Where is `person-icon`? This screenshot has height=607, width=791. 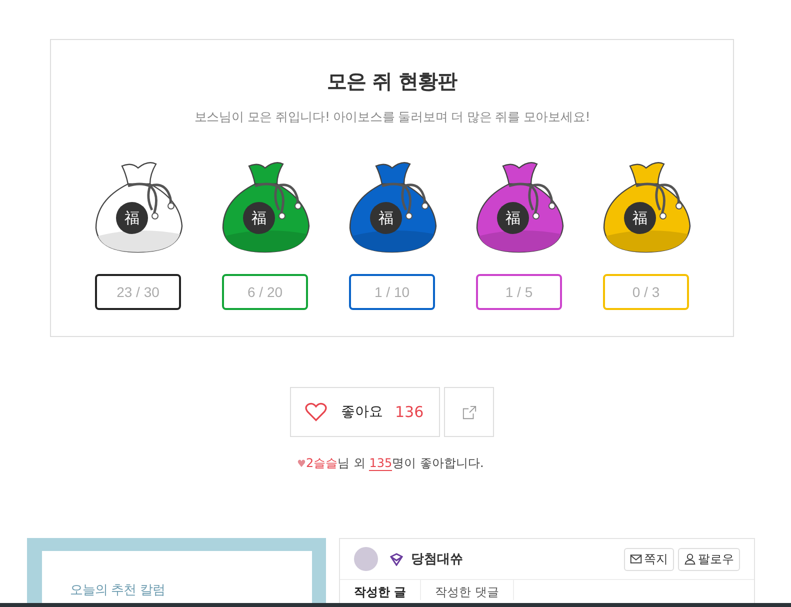
person-icon is located at coordinates (690, 559).